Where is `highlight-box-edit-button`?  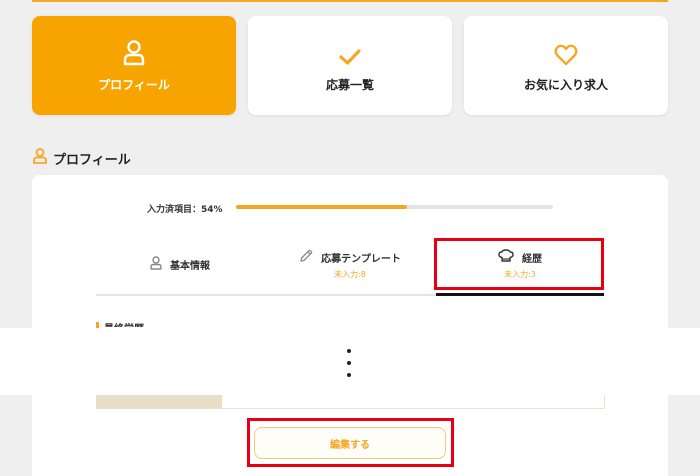
highlight-box-edit-button is located at coordinates (350, 442).